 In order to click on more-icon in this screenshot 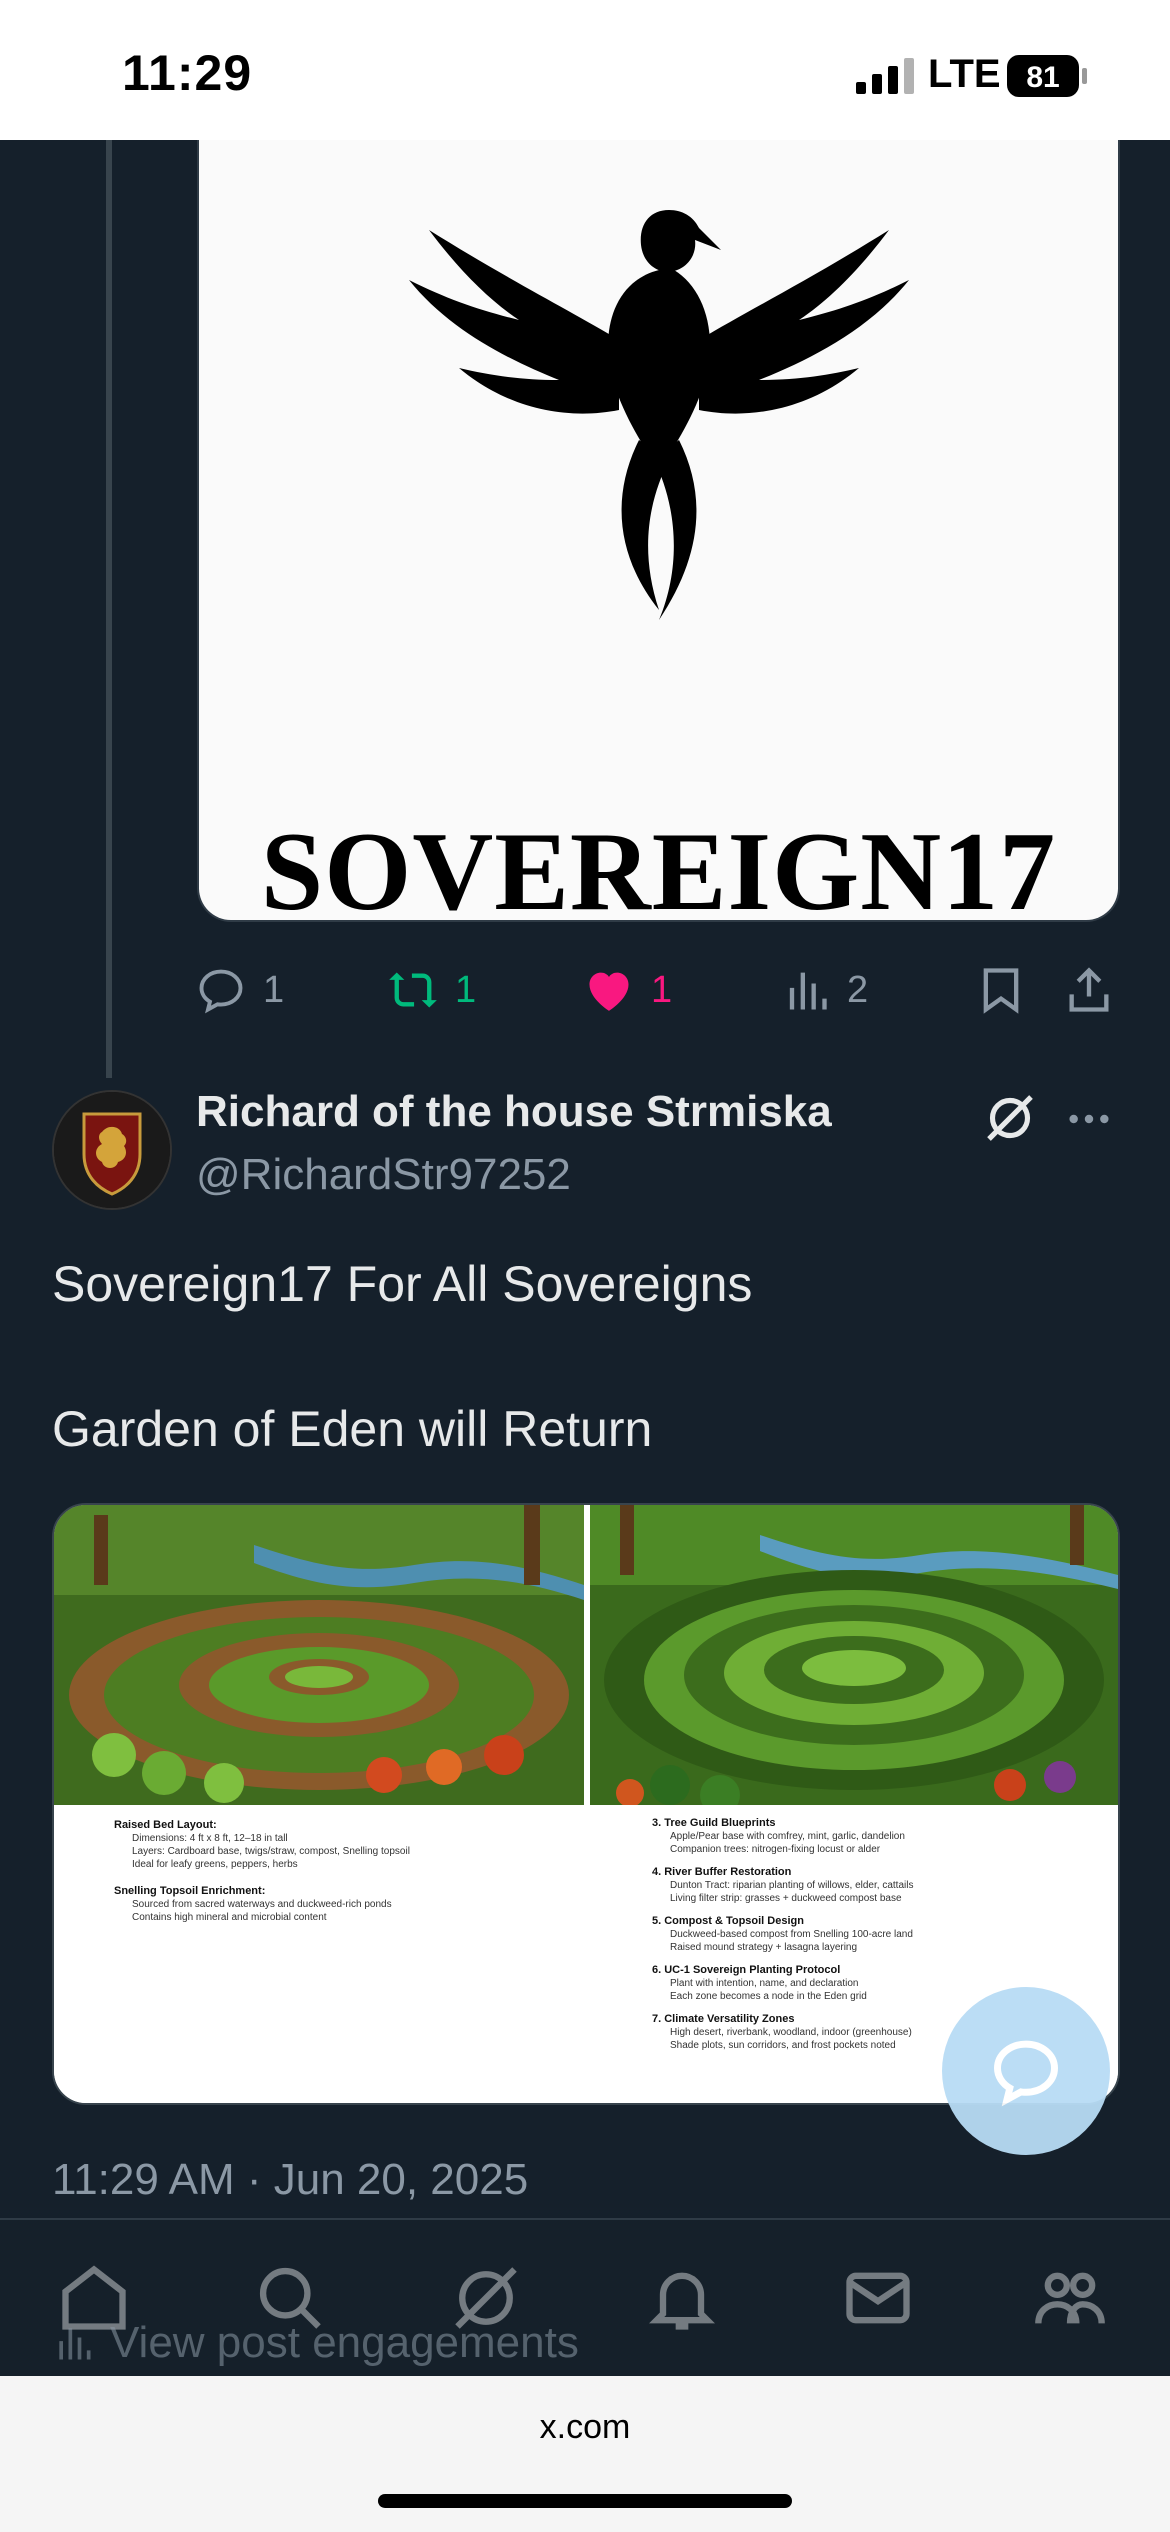, I will do `click(1089, 1119)`.